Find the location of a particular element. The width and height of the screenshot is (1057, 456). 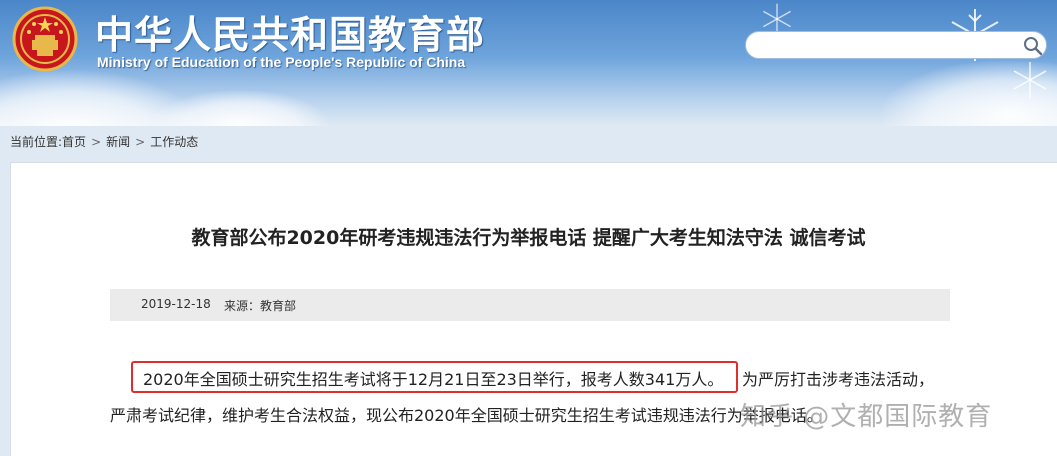

watermark: 知乎 @文都国际教育 is located at coordinates (866, 417).